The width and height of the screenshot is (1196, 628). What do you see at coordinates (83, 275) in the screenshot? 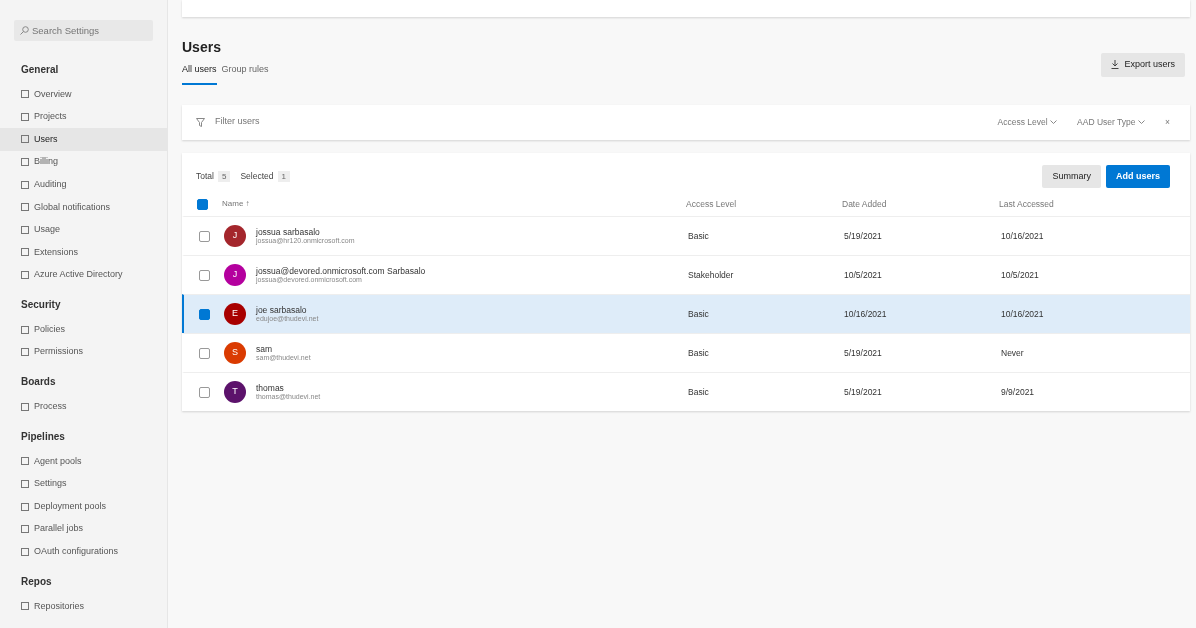
I see `sidebar-item: Azure Active Directory` at bounding box center [83, 275].